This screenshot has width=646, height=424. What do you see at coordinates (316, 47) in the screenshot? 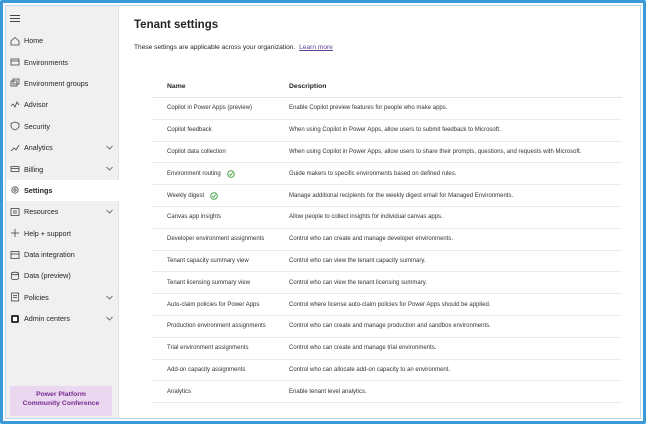
I see `learn-more-link: Learn more` at bounding box center [316, 47].